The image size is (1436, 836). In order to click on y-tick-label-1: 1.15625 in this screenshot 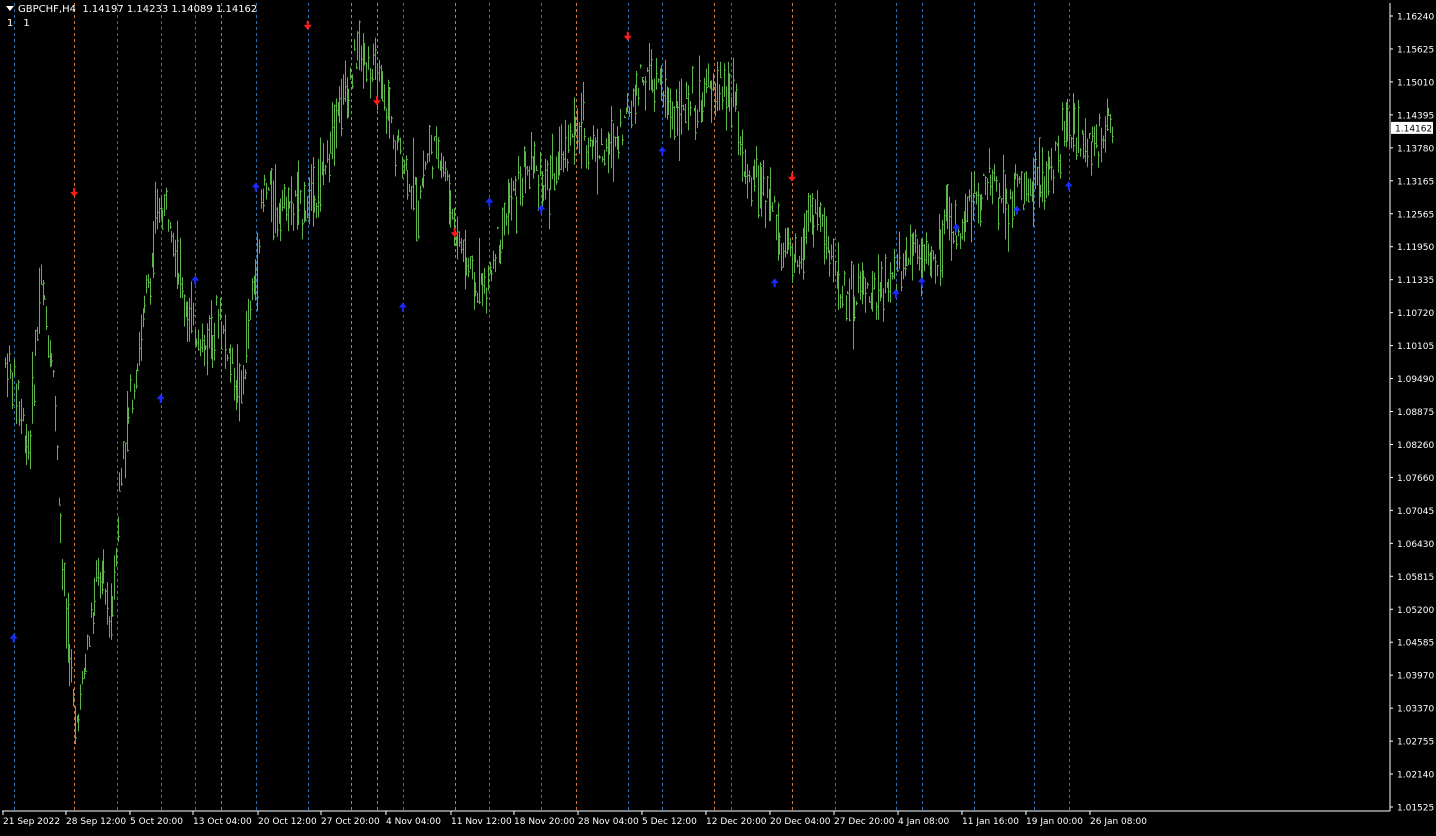, I will do `click(1415, 50)`.